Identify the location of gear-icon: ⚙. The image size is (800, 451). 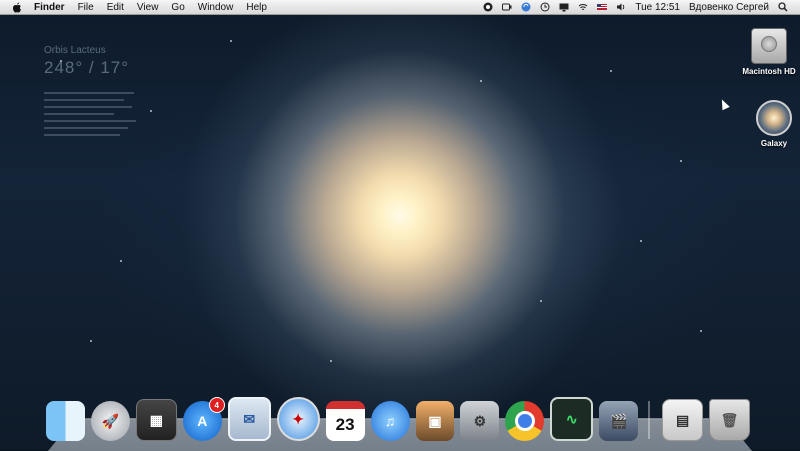
(480, 420).